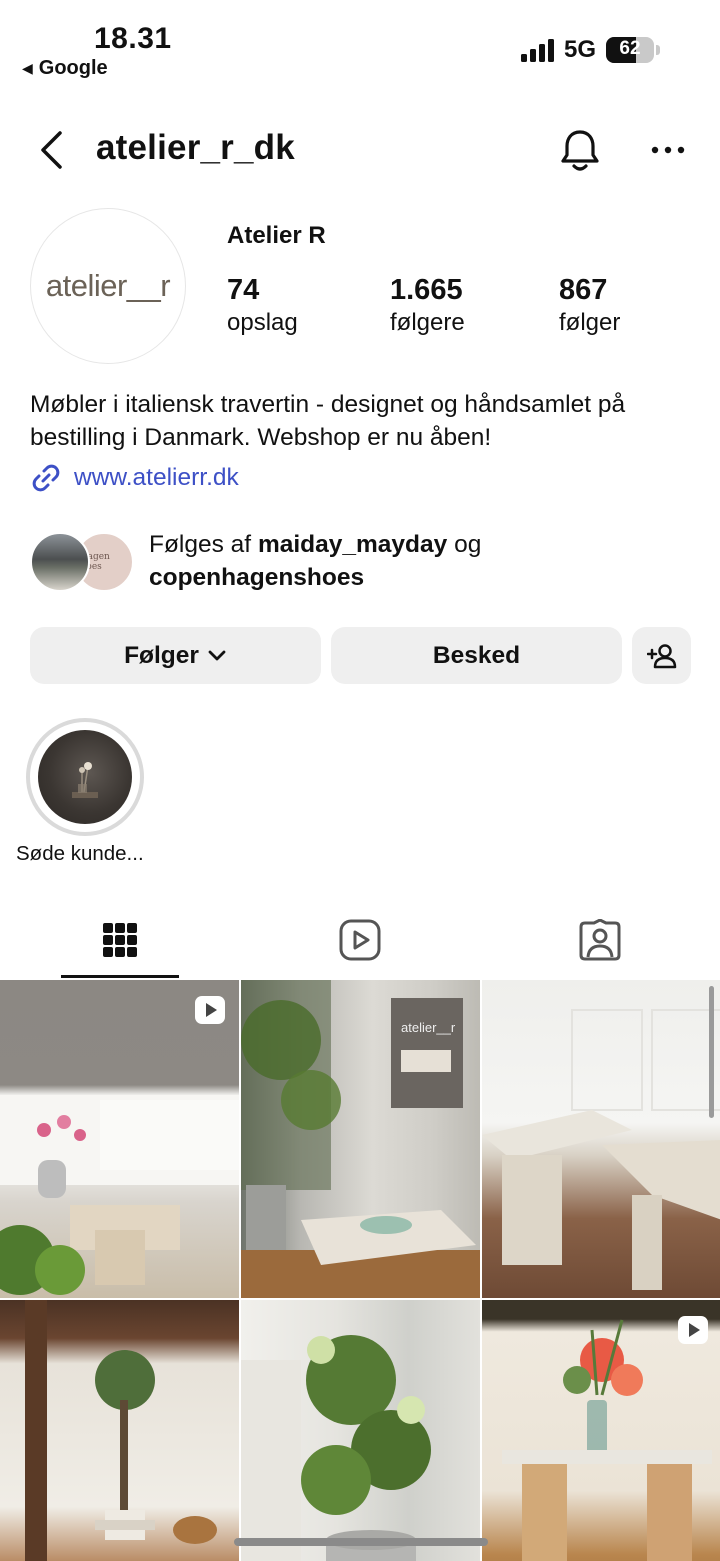 This screenshot has width=720, height=1561. I want to click on website-url: www.atelierr.dk, so click(156, 477).